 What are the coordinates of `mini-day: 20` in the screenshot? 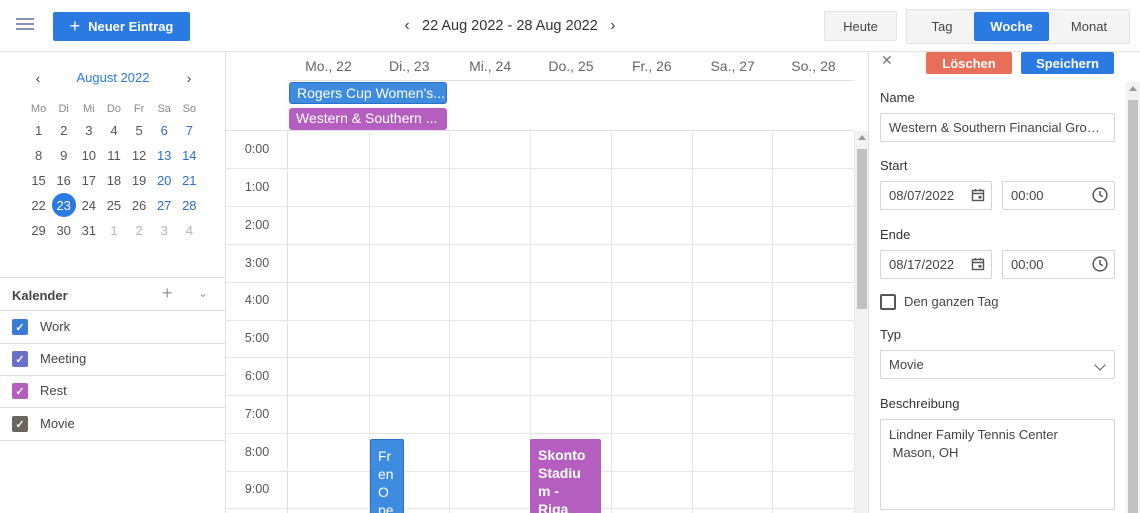 It's located at (164, 180).